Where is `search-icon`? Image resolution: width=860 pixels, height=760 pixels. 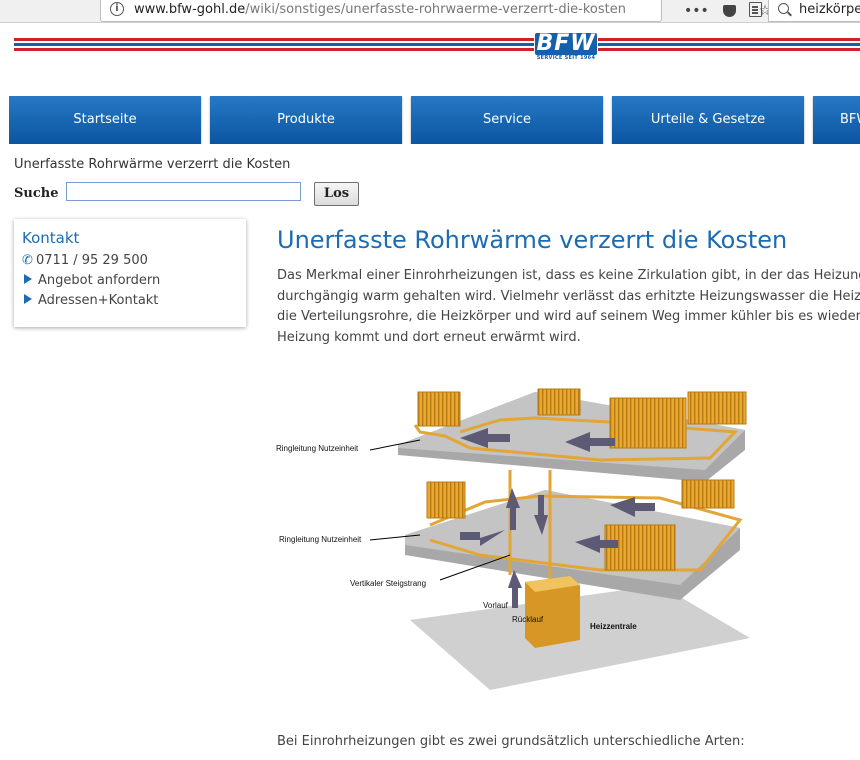 search-icon is located at coordinates (783, 8).